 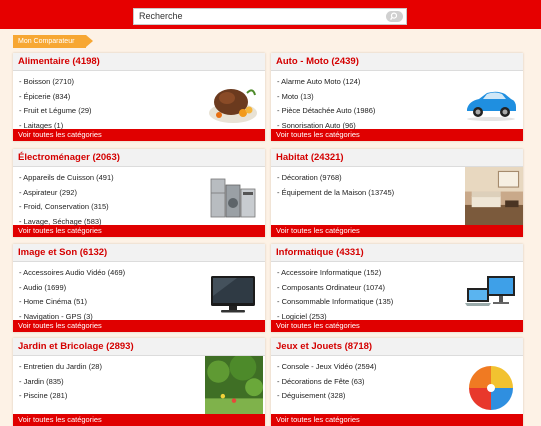 What do you see at coordinates (139, 253) in the screenshot?
I see `category-title: Image et Son (6132)` at bounding box center [139, 253].